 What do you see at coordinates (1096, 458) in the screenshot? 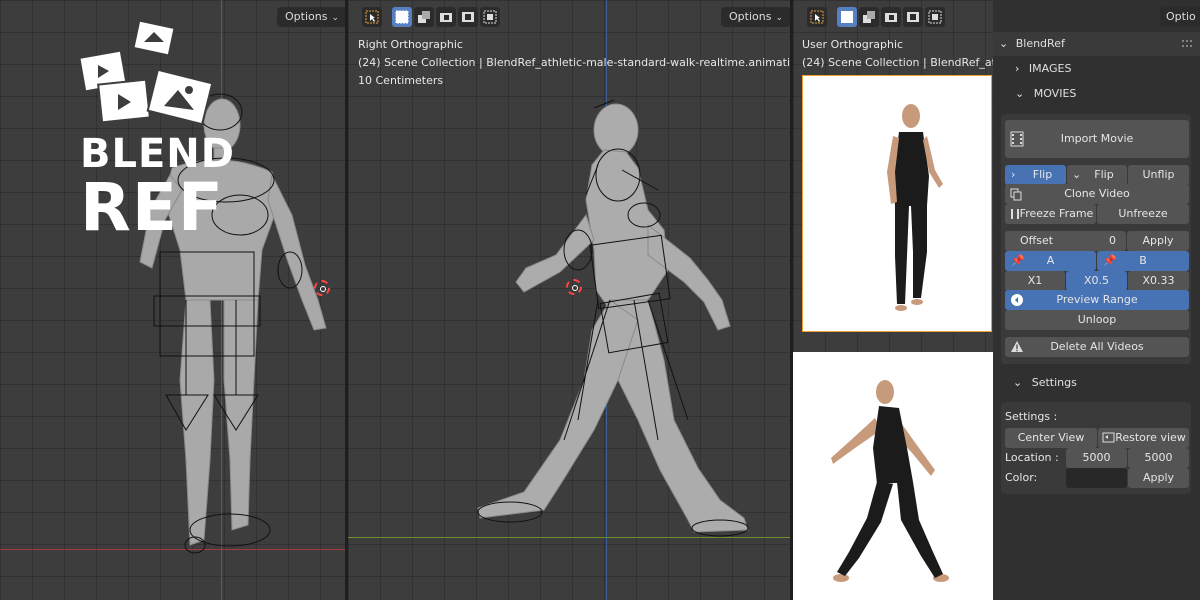
I see `location-x-field: 5000` at bounding box center [1096, 458].